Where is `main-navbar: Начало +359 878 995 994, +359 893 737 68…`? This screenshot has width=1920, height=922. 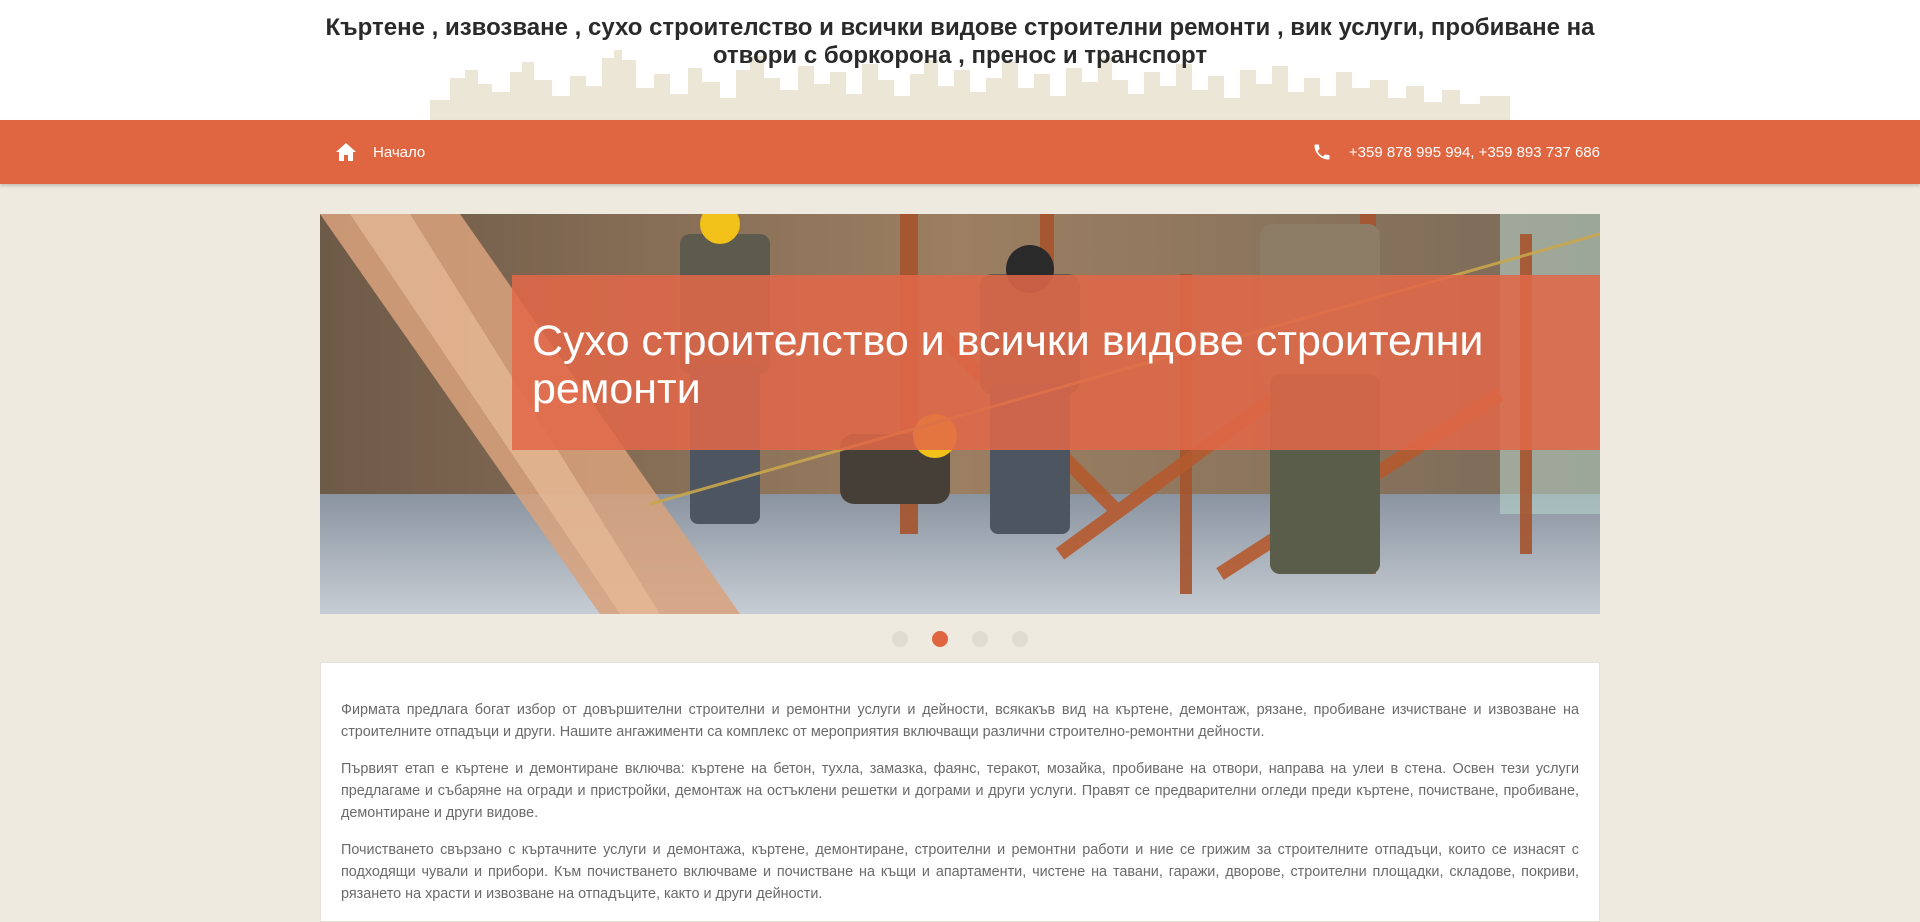
main-navbar: Начало +359 878 995 994, +359 893 737 68… is located at coordinates (960, 152).